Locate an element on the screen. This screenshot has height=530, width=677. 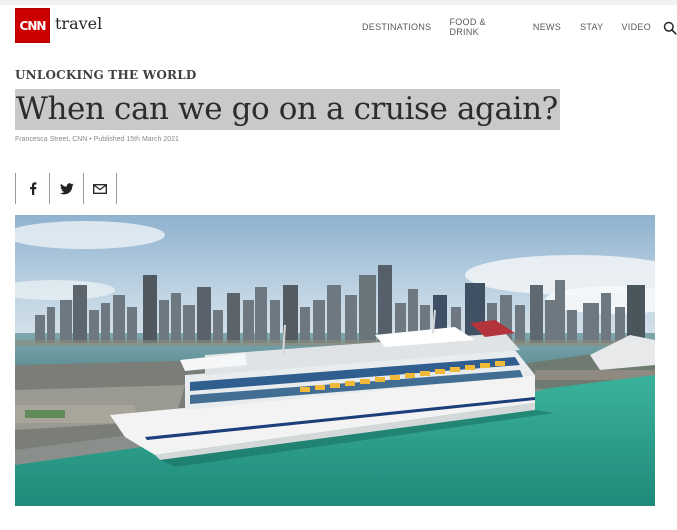
headline-highlight: When can we go on a cruise again? is located at coordinates (287, 109).